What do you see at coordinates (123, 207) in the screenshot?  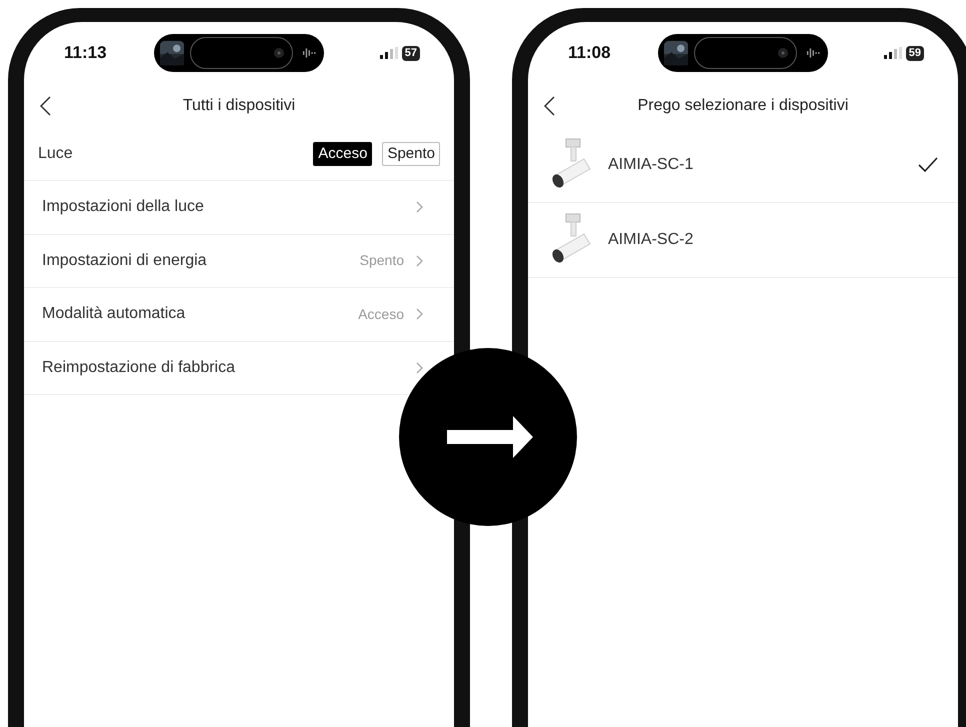 I see `settings-label: Impostazioni della luce` at bounding box center [123, 207].